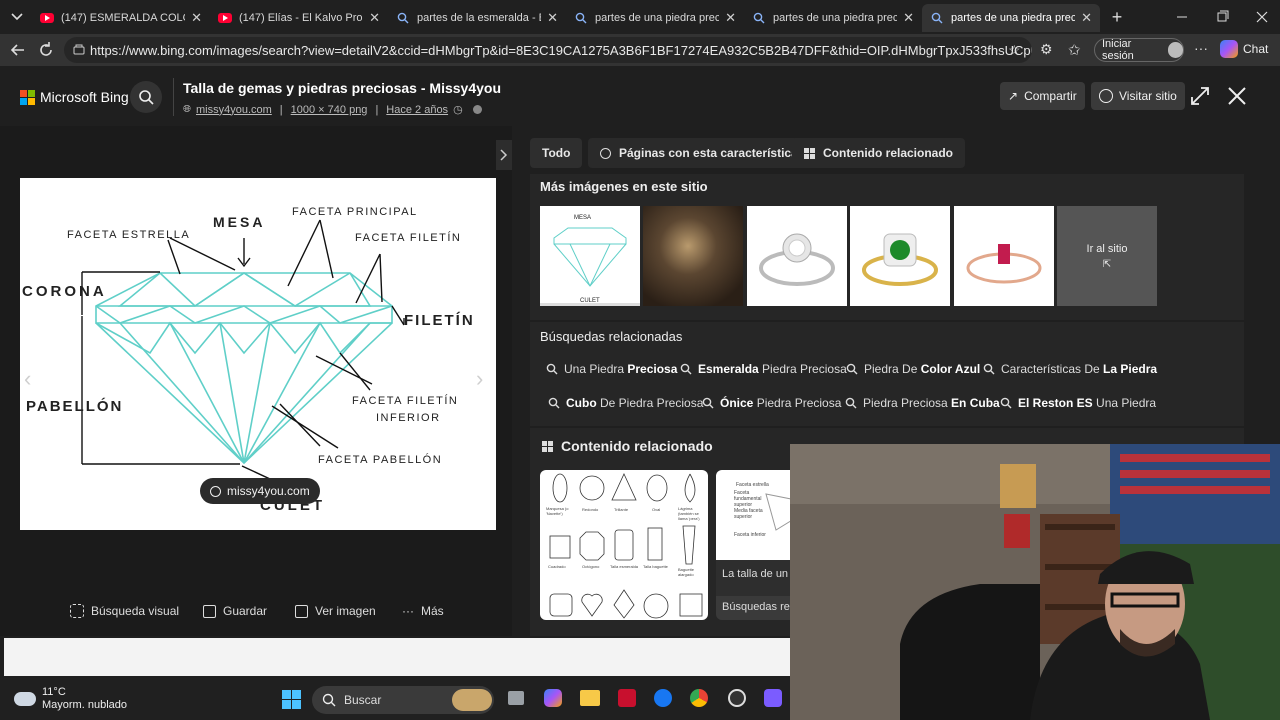 This screenshot has height=720, width=1280. I want to click on tab-5: partes de una piedra preciosa ✕, so click(833, 18).